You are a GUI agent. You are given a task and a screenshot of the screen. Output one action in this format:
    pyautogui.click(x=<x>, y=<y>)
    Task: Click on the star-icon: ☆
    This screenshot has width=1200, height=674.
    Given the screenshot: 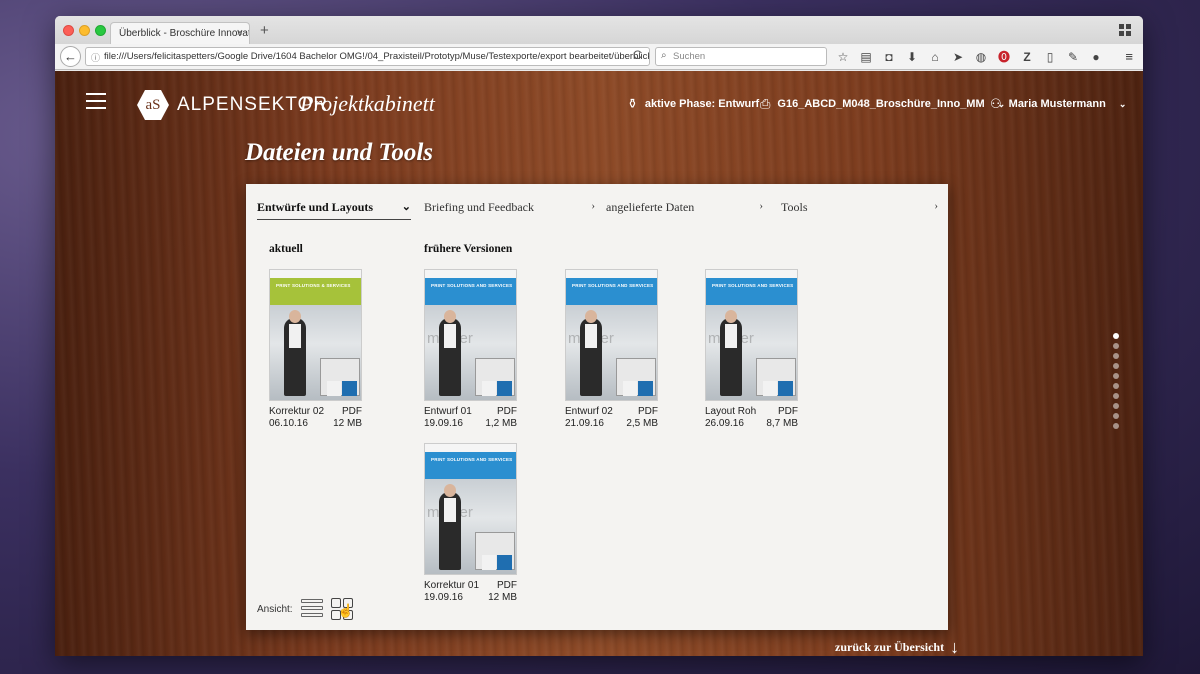 What is the action you would take?
    pyautogui.click(x=843, y=57)
    